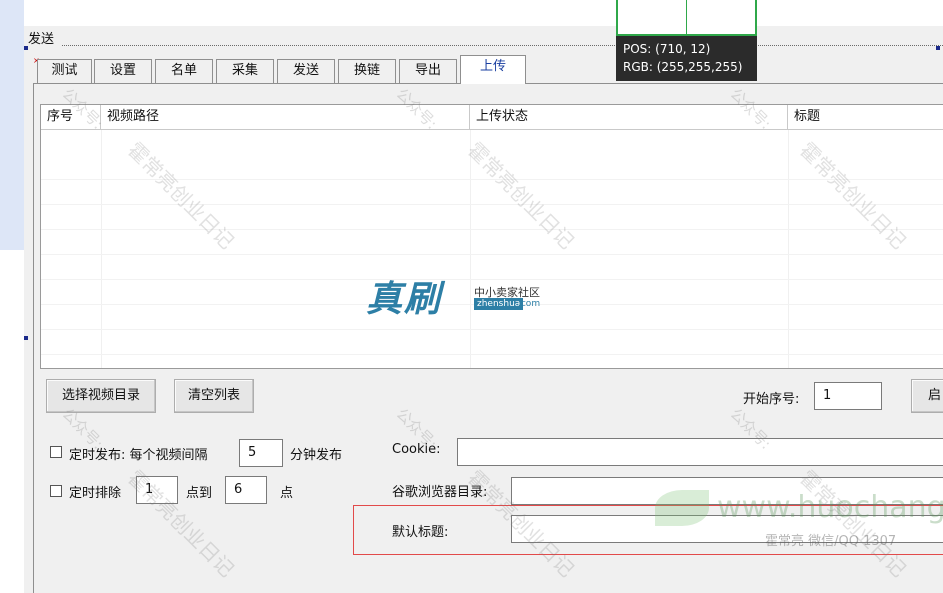  Describe the element at coordinates (682, 508) in the screenshot. I see `leaf-logo-icon` at that location.